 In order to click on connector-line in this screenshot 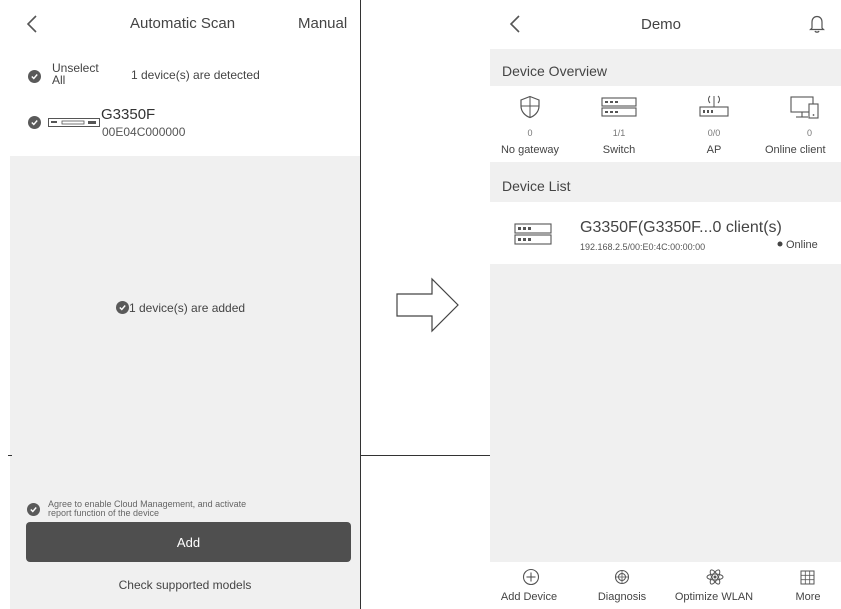, I will do `click(425, 455)`.